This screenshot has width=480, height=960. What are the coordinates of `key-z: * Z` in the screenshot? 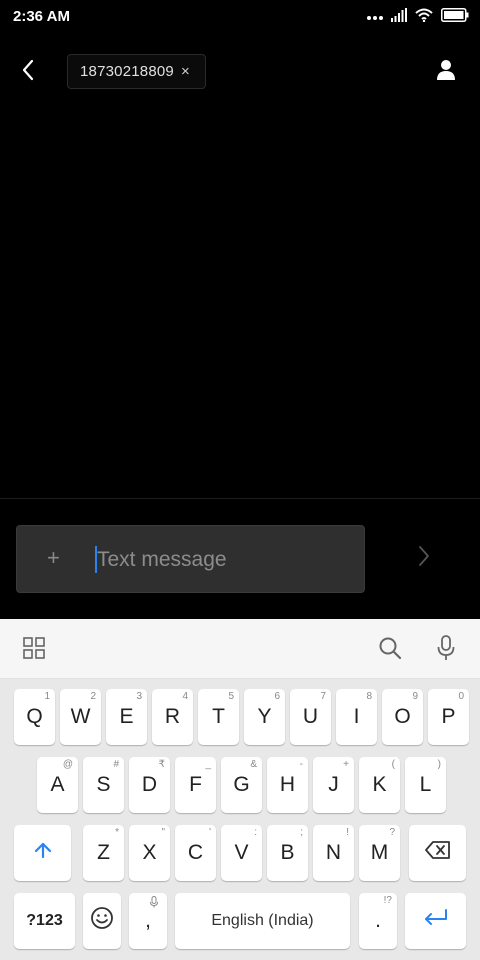 It's located at (103, 853).